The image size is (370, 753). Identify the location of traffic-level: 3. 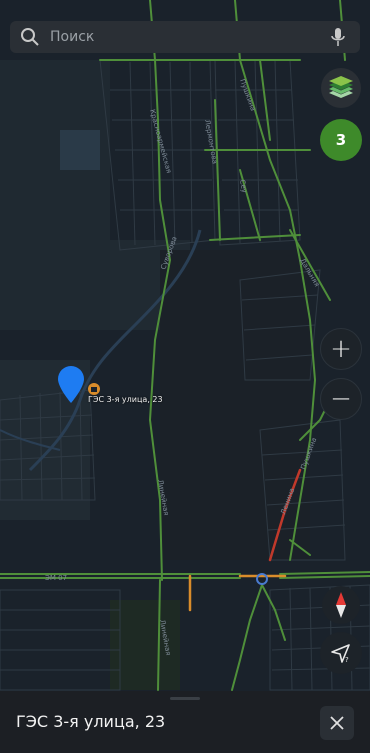
(341, 140).